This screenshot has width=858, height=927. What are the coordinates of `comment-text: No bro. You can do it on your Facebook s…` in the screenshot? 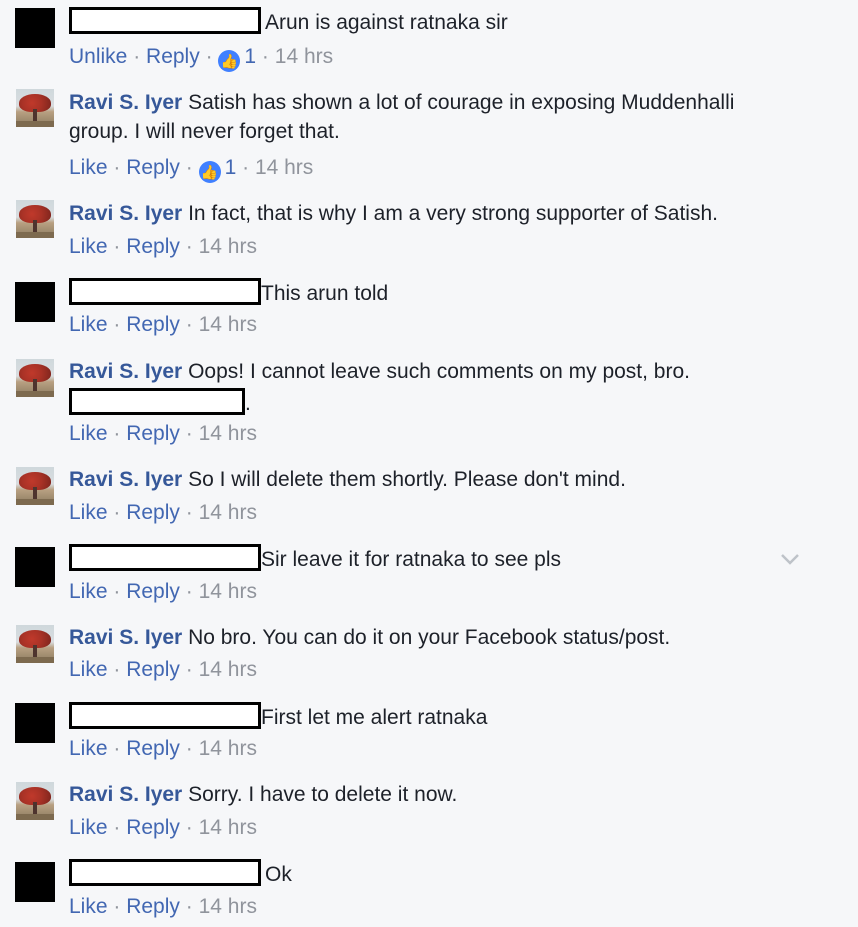 It's located at (429, 637).